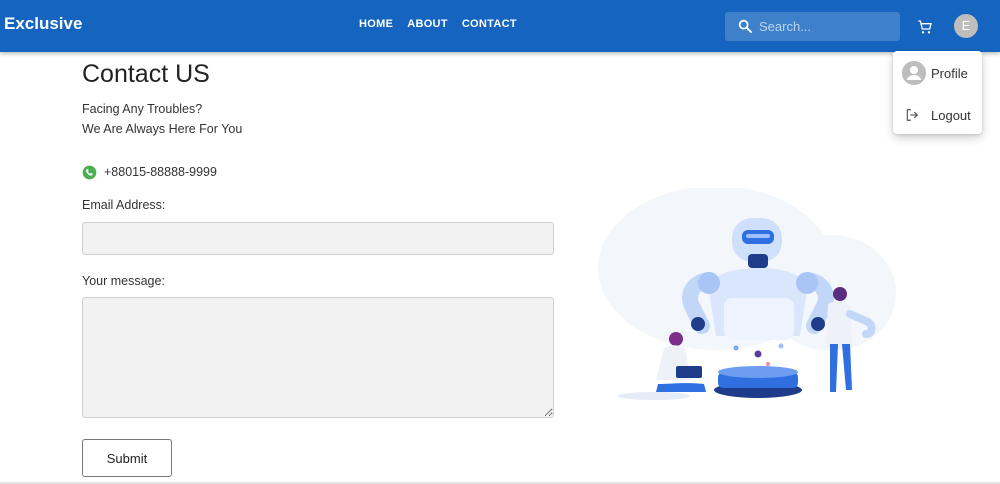  I want to click on message-label: Your message:, so click(123, 281).